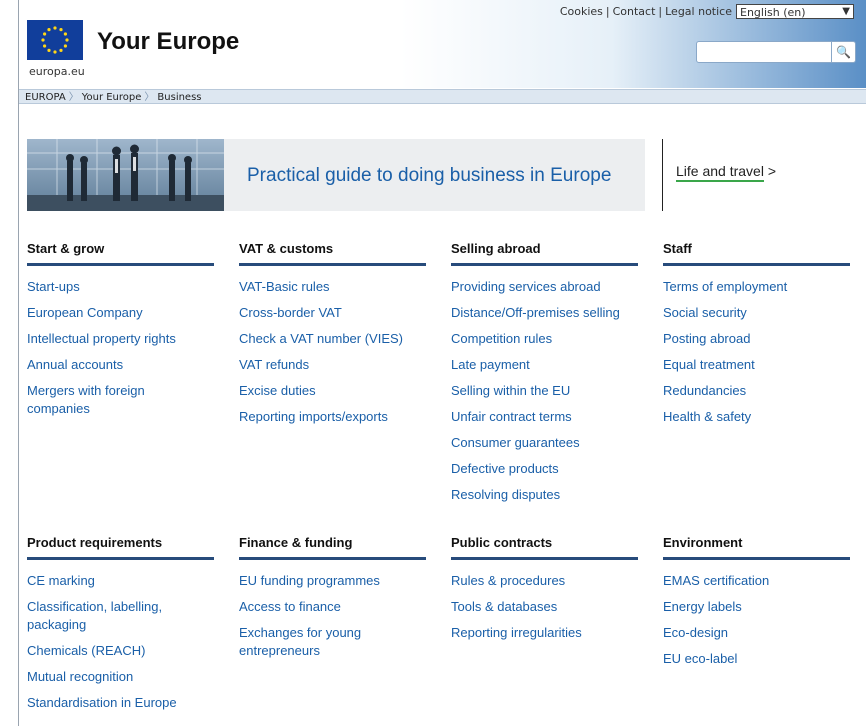 The height and width of the screenshot is (726, 866). I want to click on search-button: 🔍, so click(844, 52).